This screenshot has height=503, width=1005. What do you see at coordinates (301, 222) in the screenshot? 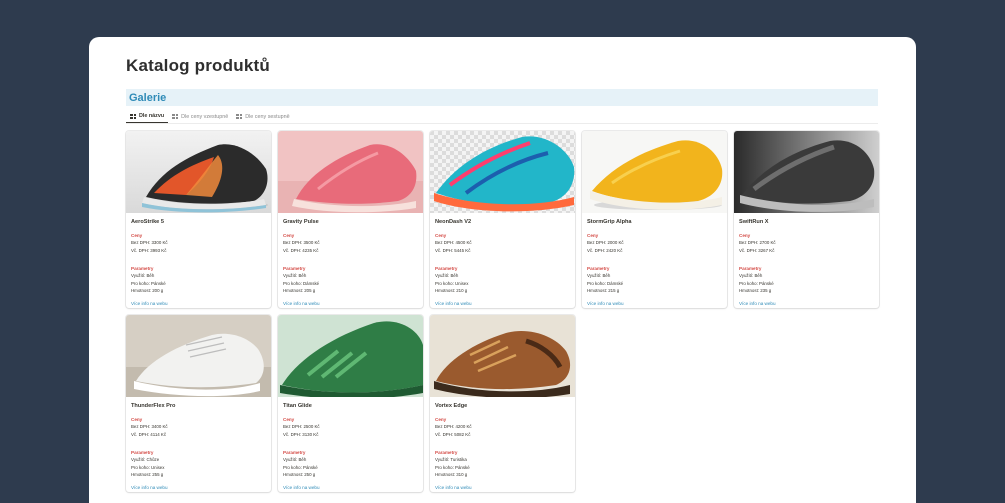
I see `product-name: Gravity Pulse` at bounding box center [301, 222].